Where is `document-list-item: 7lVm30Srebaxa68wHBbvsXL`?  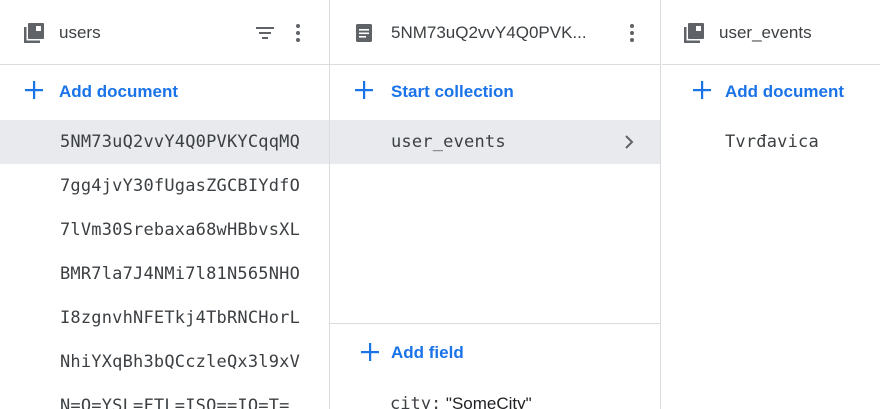
document-list-item: 7lVm30Srebaxa68wHBbvsXL is located at coordinates (164, 230).